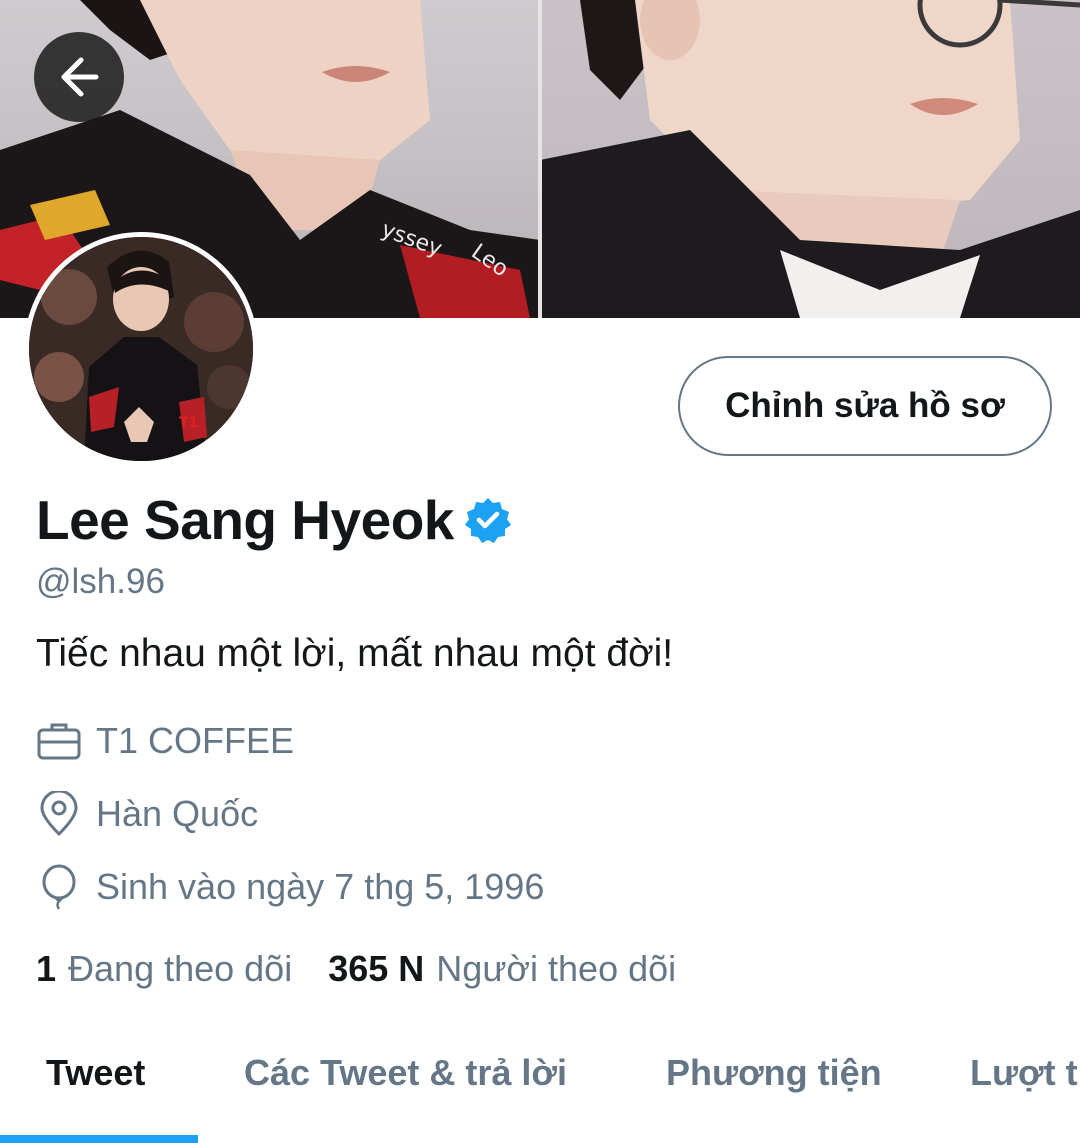  What do you see at coordinates (177, 813) in the screenshot?
I see `location-text: Hàn Quốc` at bounding box center [177, 813].